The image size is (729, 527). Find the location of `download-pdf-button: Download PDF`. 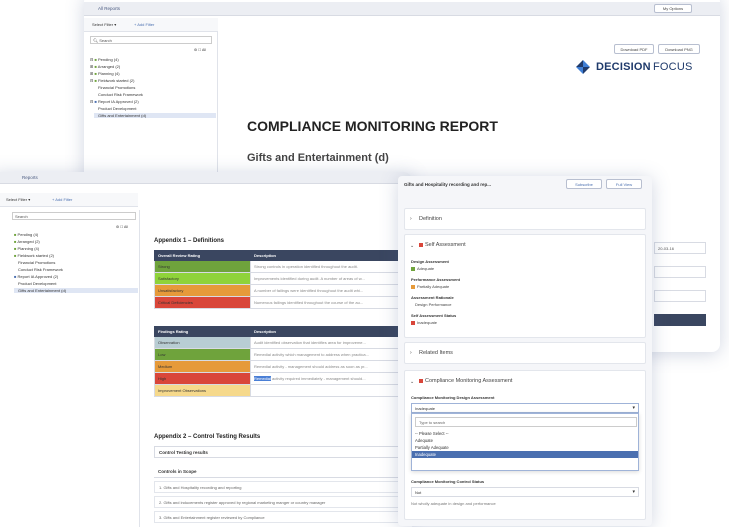

download-pdf-button: Download PDF is located at coordinates (634, 49).